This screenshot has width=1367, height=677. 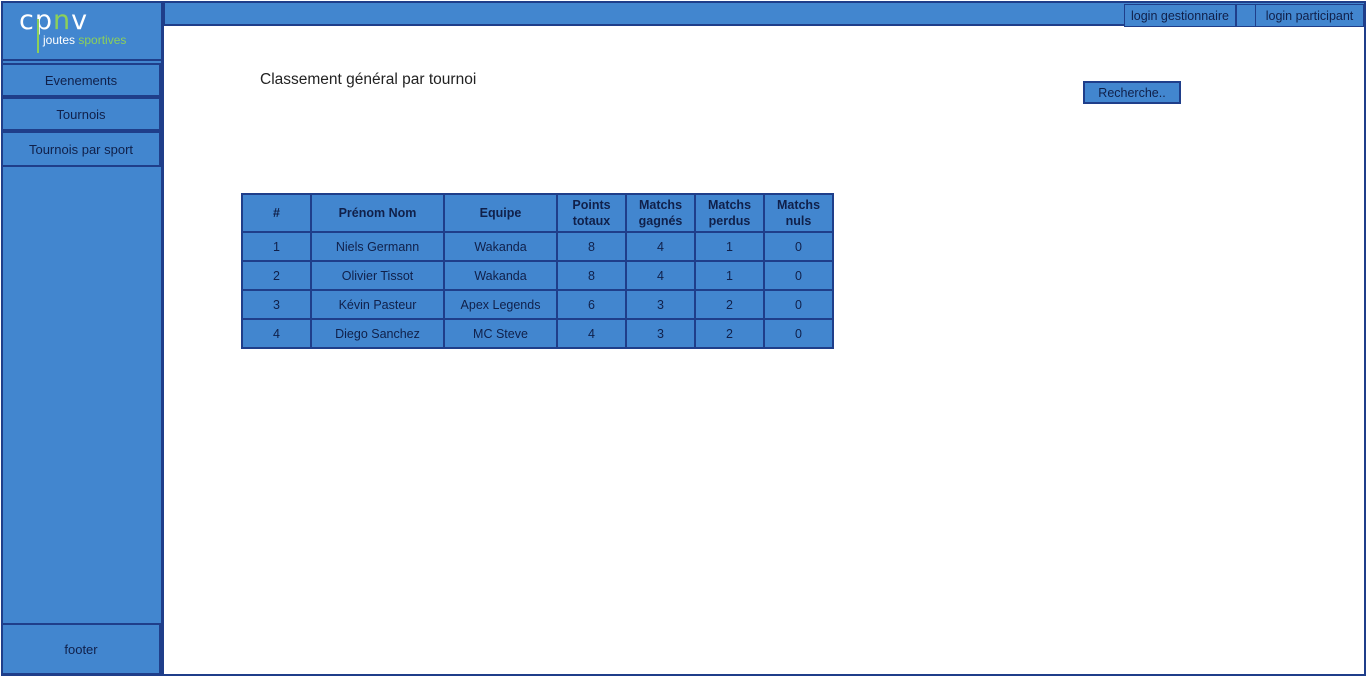 I want to click on topbar-spacer, so click(x=1246, y=15).